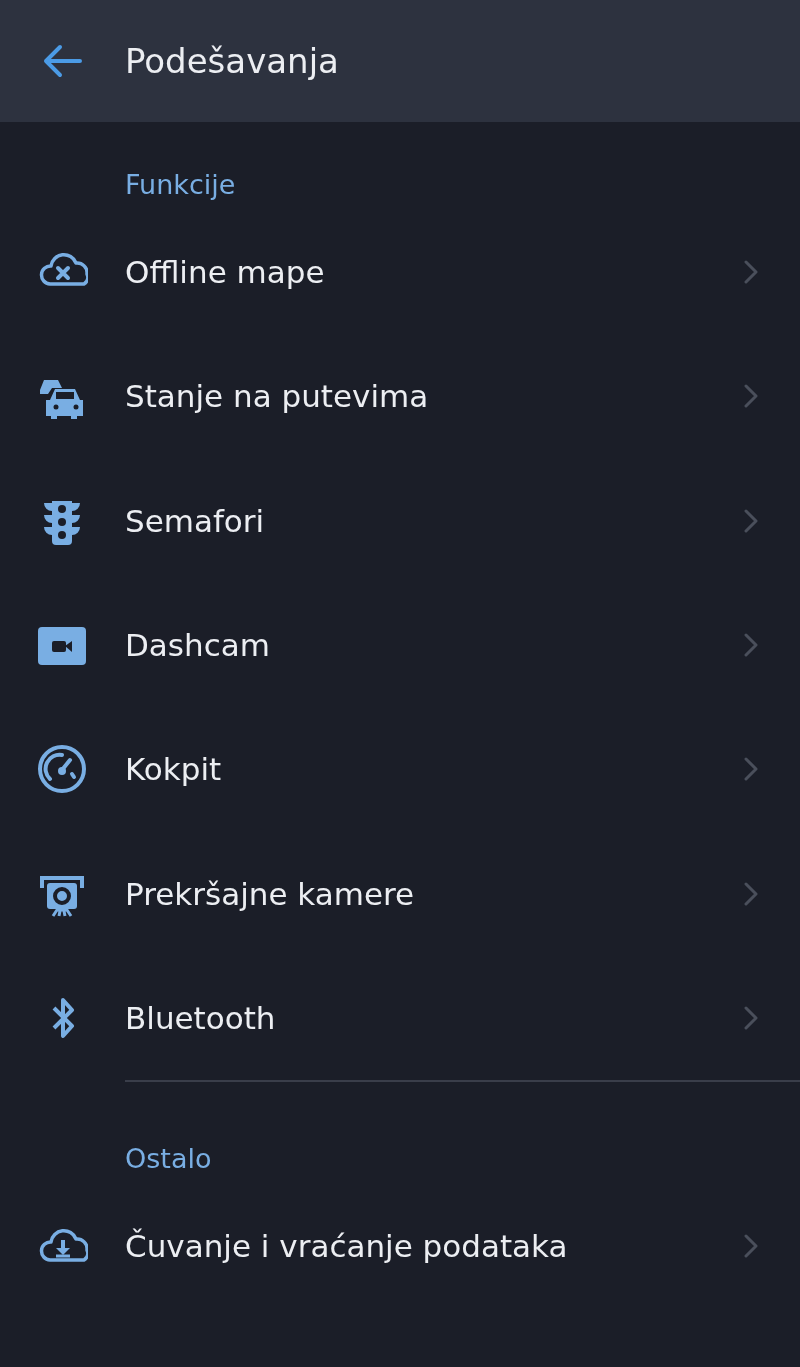 This screenshot has width=800, height=1367. Describe the element at coordinates (400, 520) in the screenshot. I see `settings-item: Semafori` at that location.